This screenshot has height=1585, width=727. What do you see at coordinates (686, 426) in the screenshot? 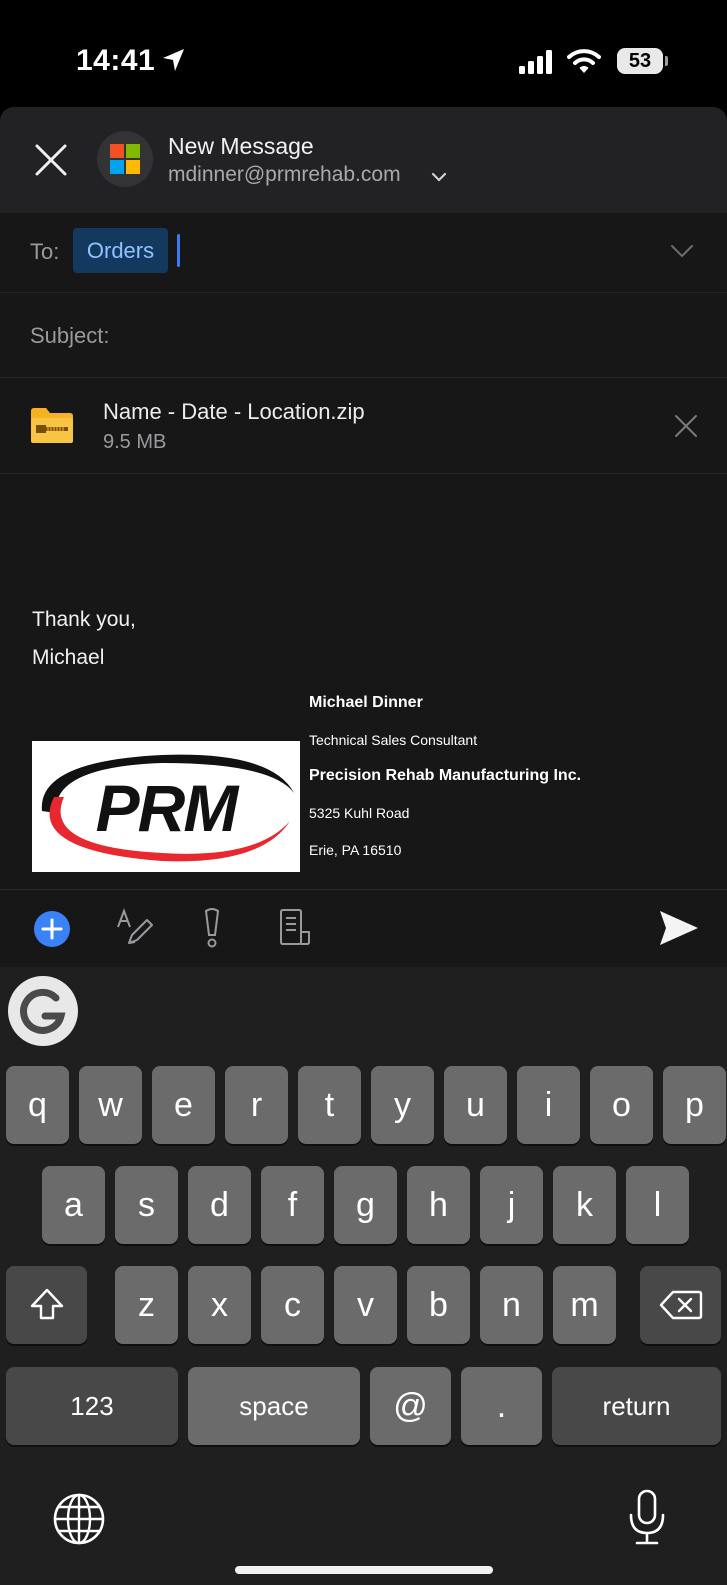
I see `remove-attachment-icon` at bounding box center [686, 426].